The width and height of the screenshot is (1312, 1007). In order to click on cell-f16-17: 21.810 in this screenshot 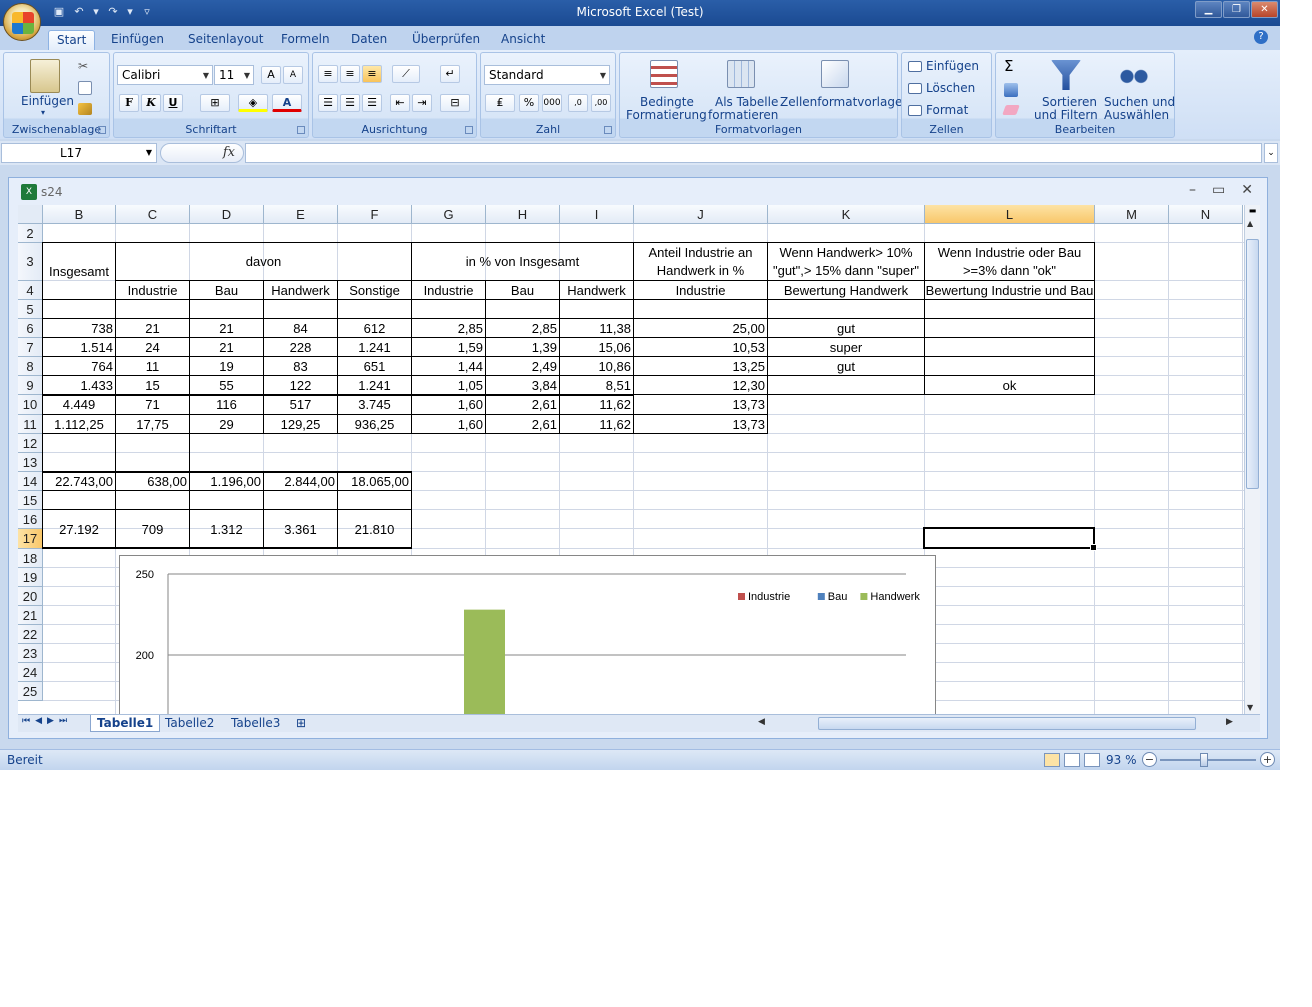, I will do `click(374, 529)`.